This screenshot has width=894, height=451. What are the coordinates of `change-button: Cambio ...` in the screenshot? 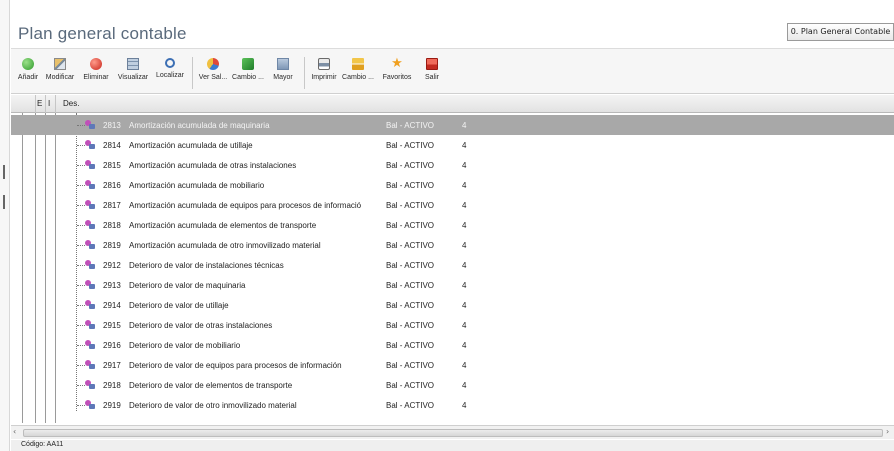 It's located at (248, 72).